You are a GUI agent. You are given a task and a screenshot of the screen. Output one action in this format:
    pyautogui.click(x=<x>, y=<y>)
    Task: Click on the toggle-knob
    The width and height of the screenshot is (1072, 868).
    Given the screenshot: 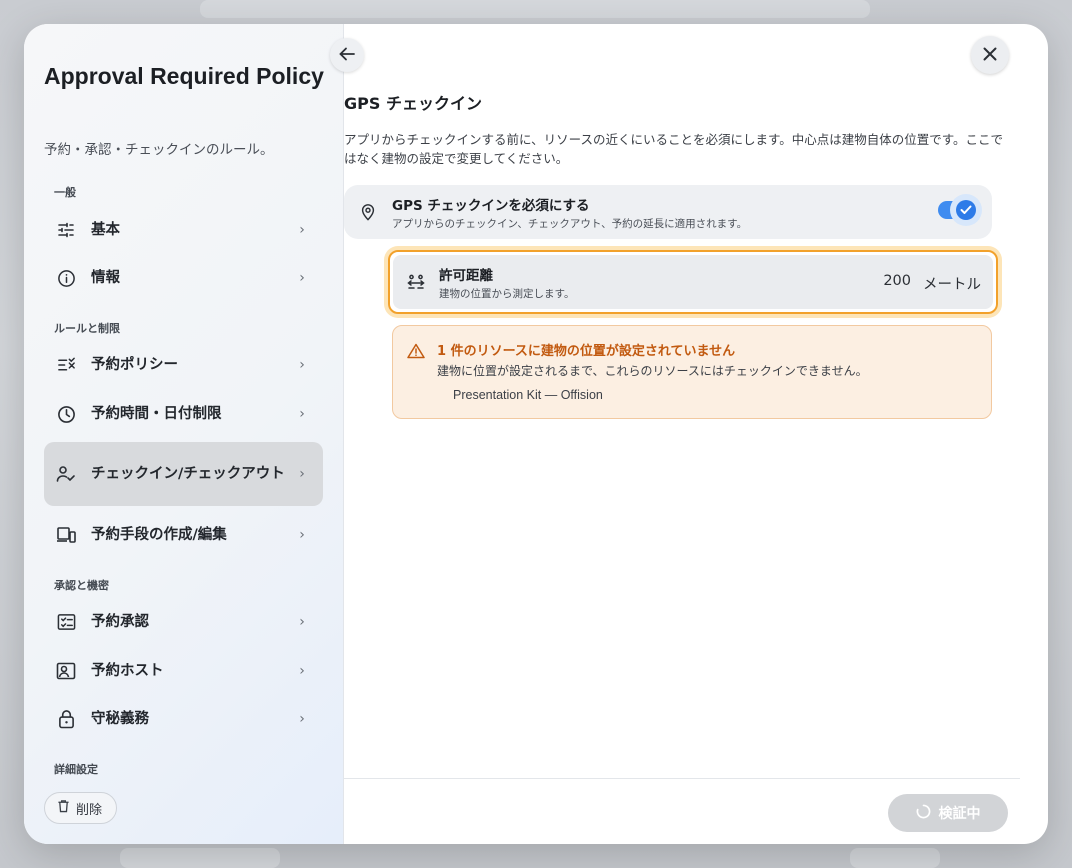 What is the action you would take?
    pyautogui.click(x=966, y=210)
    